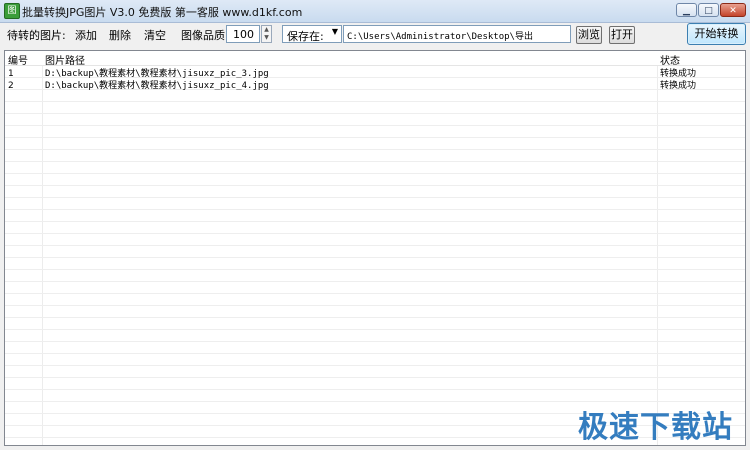 The width and height of the screenshot is (750, 450). I want to click on output-path-field: C:\Users\Administrator\Desktop\导出, so click(457, 34).